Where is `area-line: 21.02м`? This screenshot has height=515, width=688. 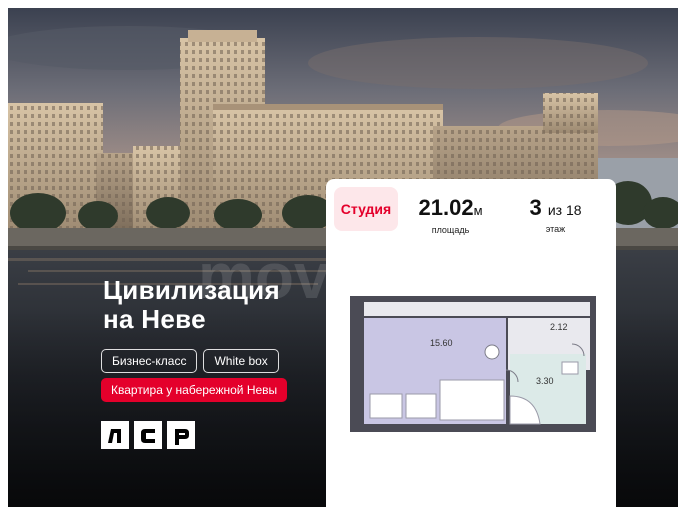 area-line: 21.02м is located at coordinates (450, 209).